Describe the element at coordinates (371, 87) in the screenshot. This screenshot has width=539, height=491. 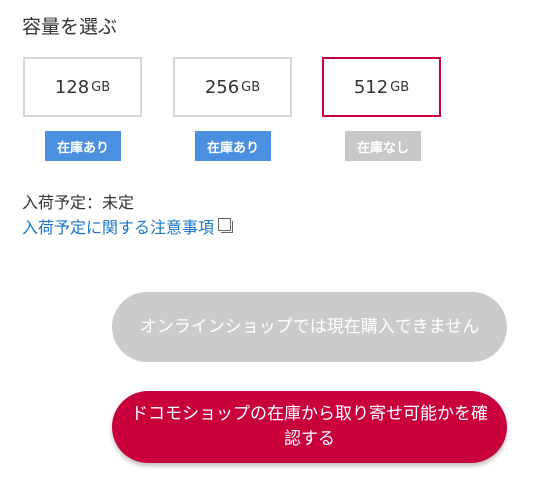
I see `capacity-value: 512` at that location.